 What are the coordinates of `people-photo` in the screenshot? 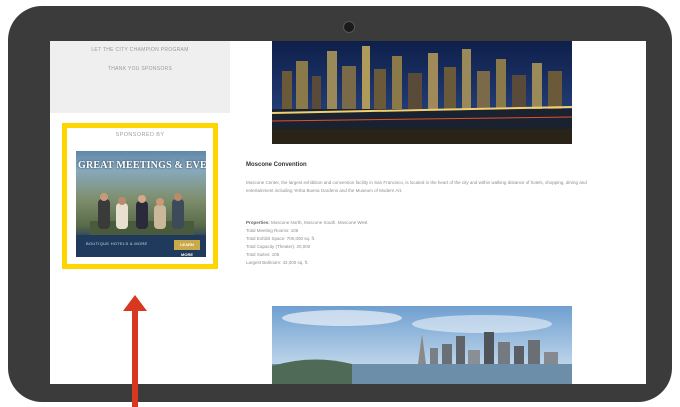 It's located at (142, 214).